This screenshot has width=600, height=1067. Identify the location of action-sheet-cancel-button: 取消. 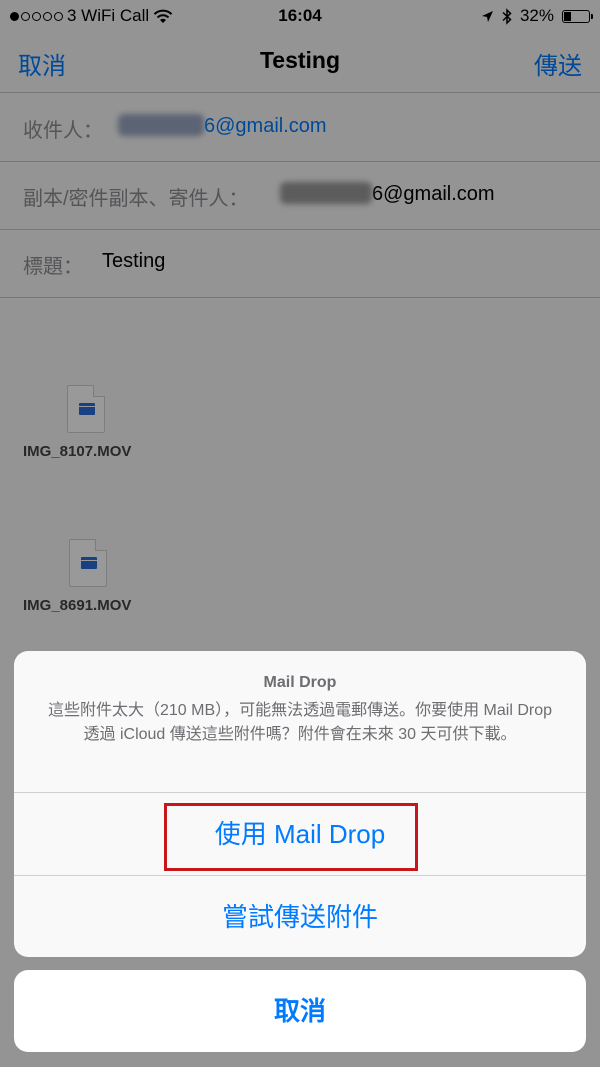
(300, 1011).